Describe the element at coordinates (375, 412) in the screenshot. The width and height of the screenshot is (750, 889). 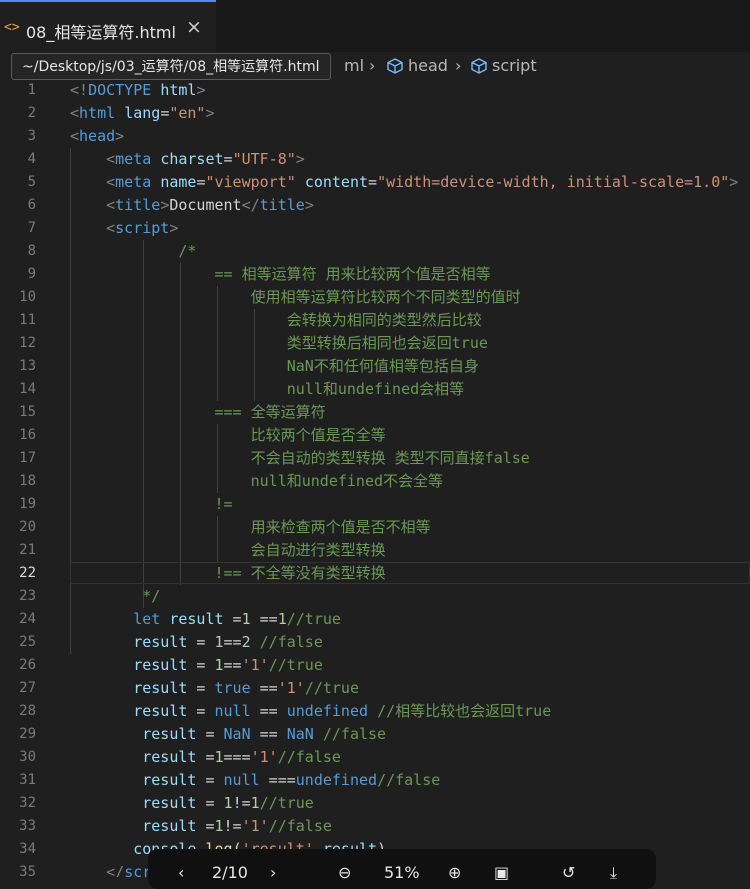
I see `code-line: 15 === 全等运算符` at that location.